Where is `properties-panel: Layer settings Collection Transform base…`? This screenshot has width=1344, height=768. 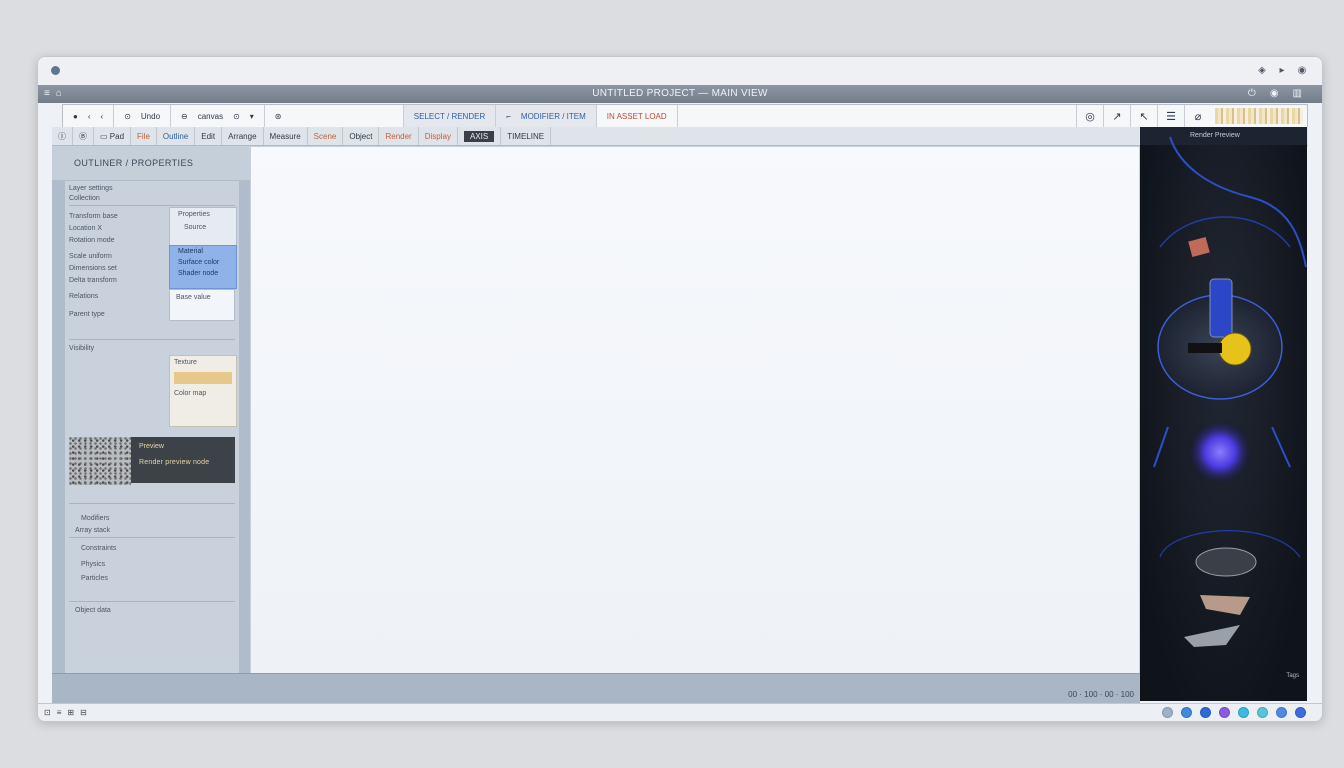 properties-panel: Layer settings Collection Transform base… is located at coordinates (152, 441).